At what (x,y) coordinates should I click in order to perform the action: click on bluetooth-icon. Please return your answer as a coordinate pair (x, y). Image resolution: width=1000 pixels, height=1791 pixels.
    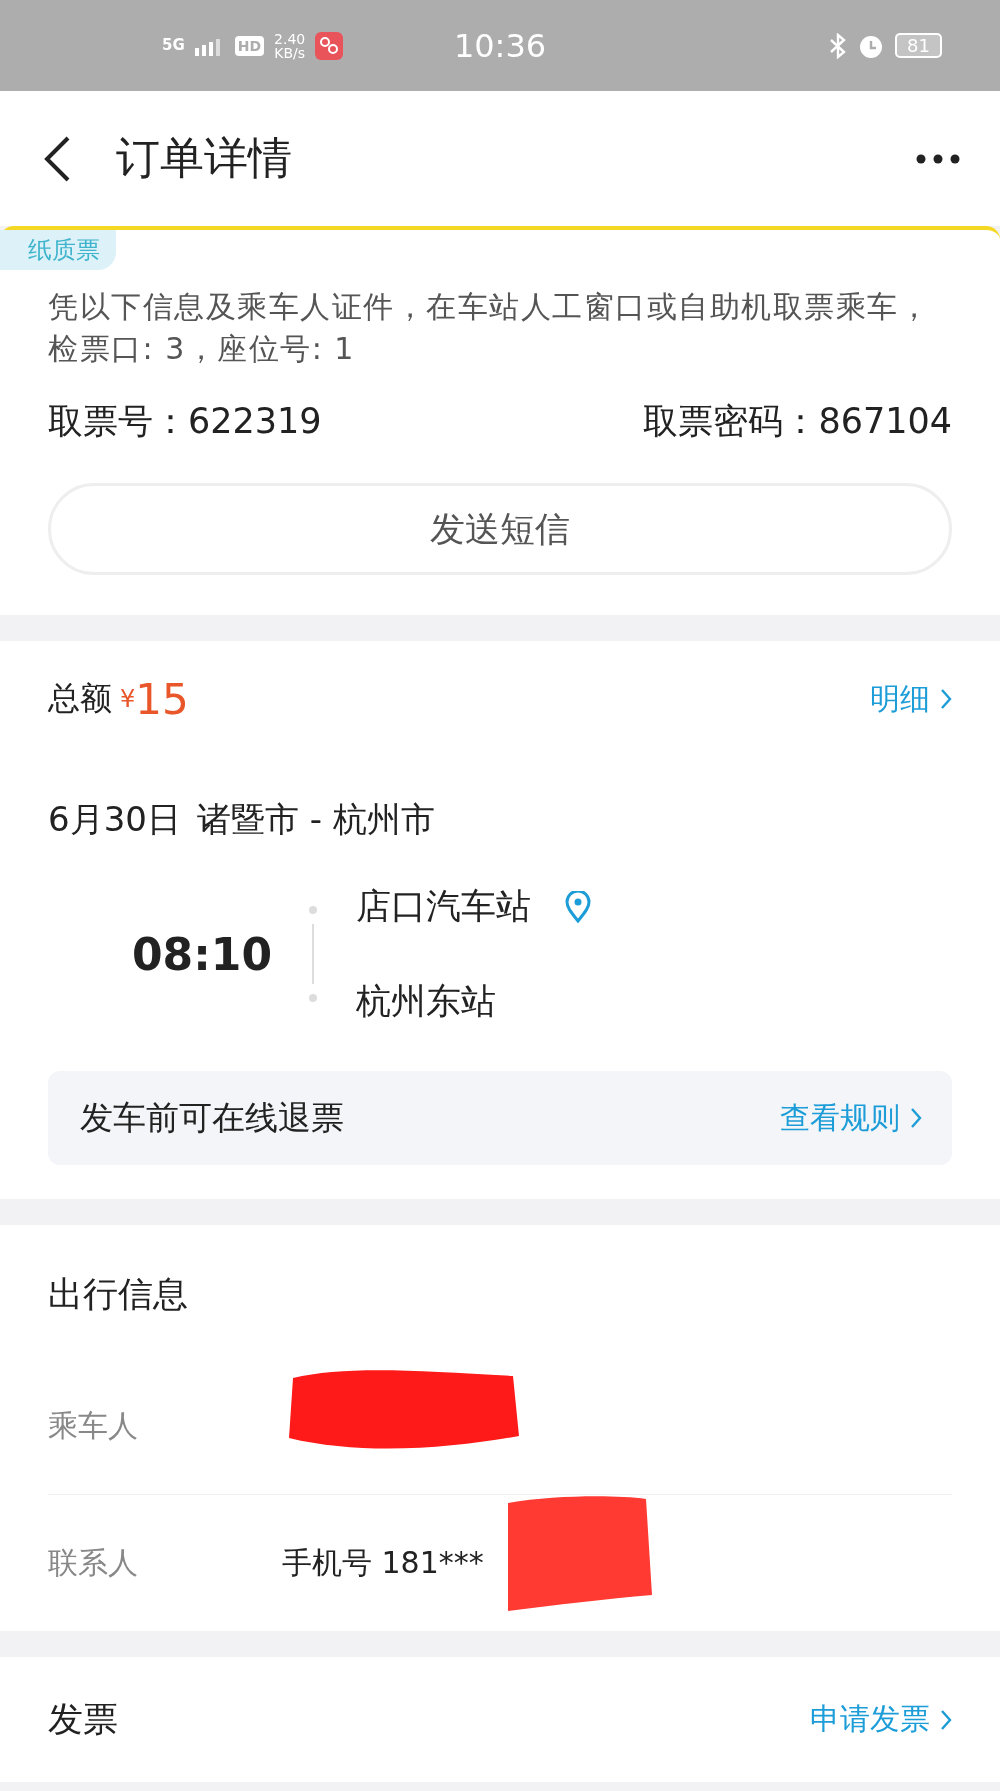
    Looking at the image, I should click on (838, 45).